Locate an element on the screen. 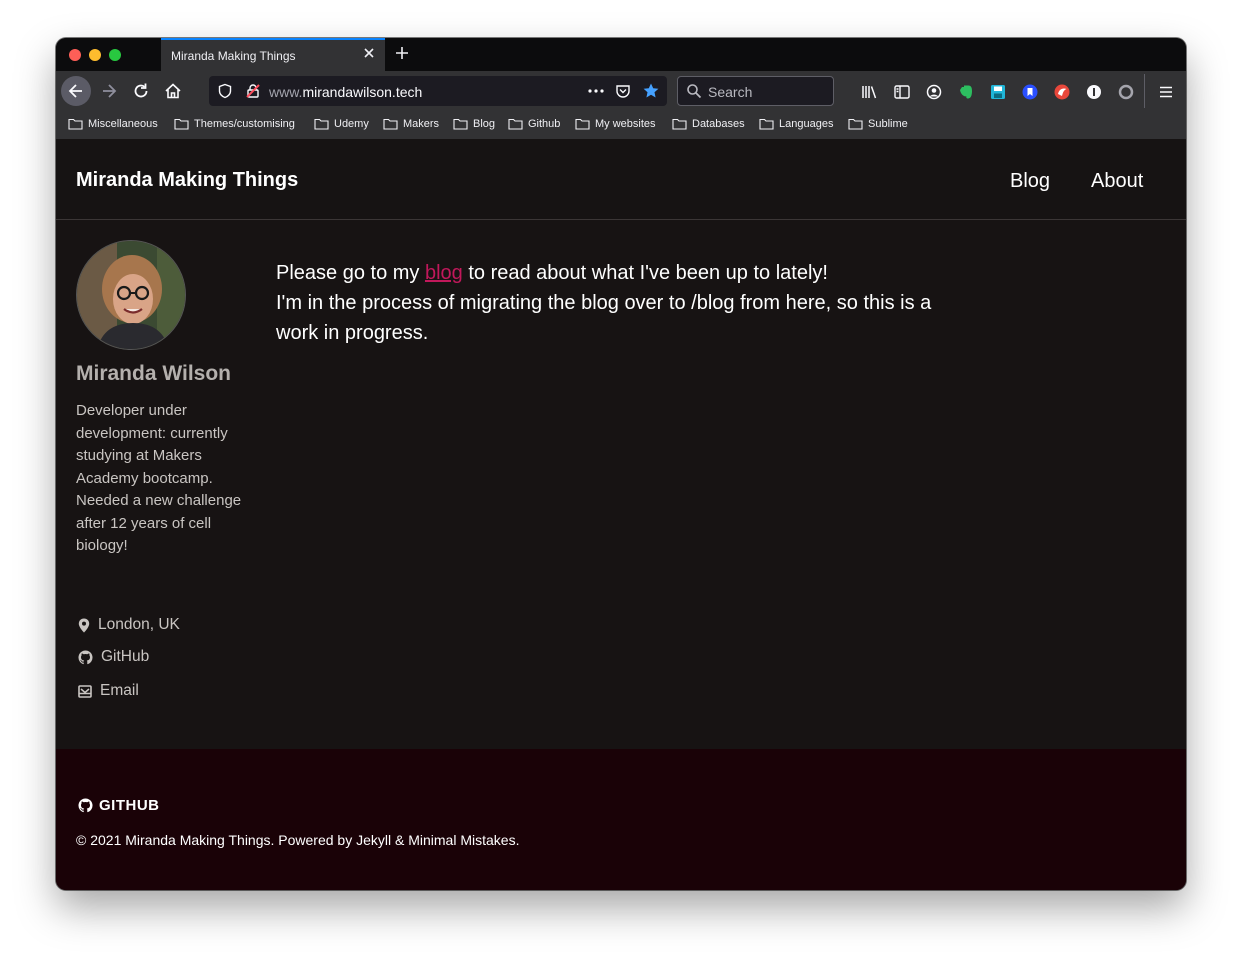  url-domain: mirandawilson.tech is located at coordinates (362, 92).